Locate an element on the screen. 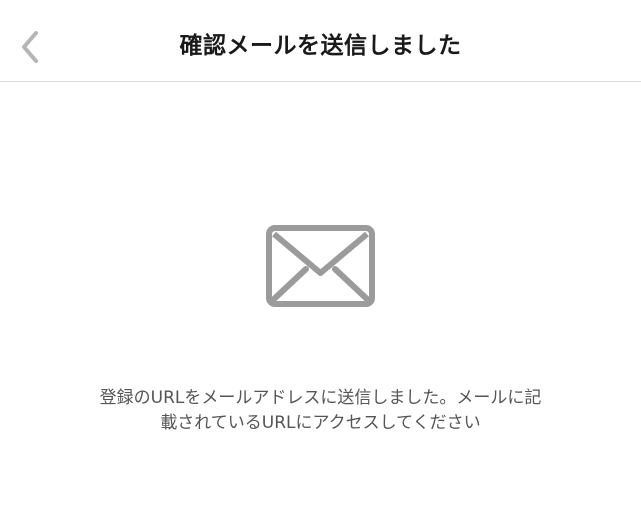  envelope-icon is located at coordinates (320, 266).